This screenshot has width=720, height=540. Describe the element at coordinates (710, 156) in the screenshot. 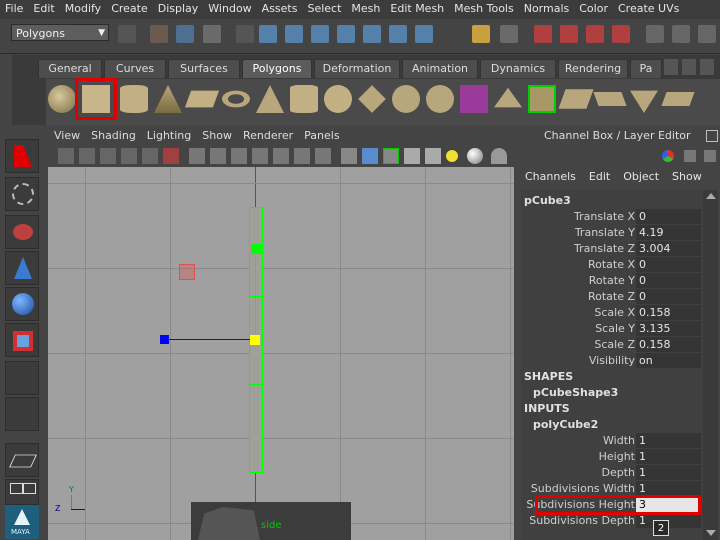

I see `channel-select-icon` at that location.